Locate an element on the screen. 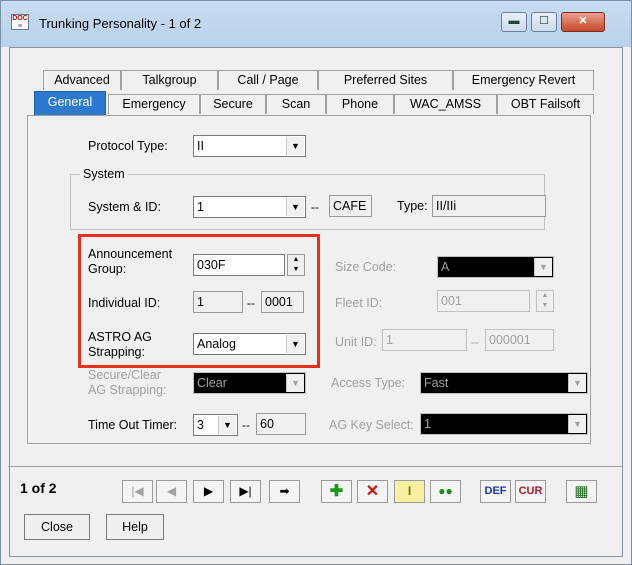 The image size is (632, 565). size-code-select: A ▼ is located at coordinates (495, 267).